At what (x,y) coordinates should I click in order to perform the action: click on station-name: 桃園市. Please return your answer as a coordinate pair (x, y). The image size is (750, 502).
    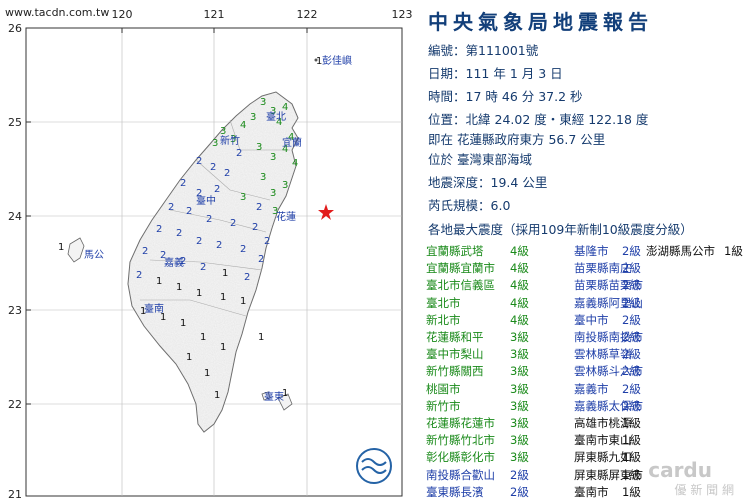
    Looking at the image, I should click on (443, 388).